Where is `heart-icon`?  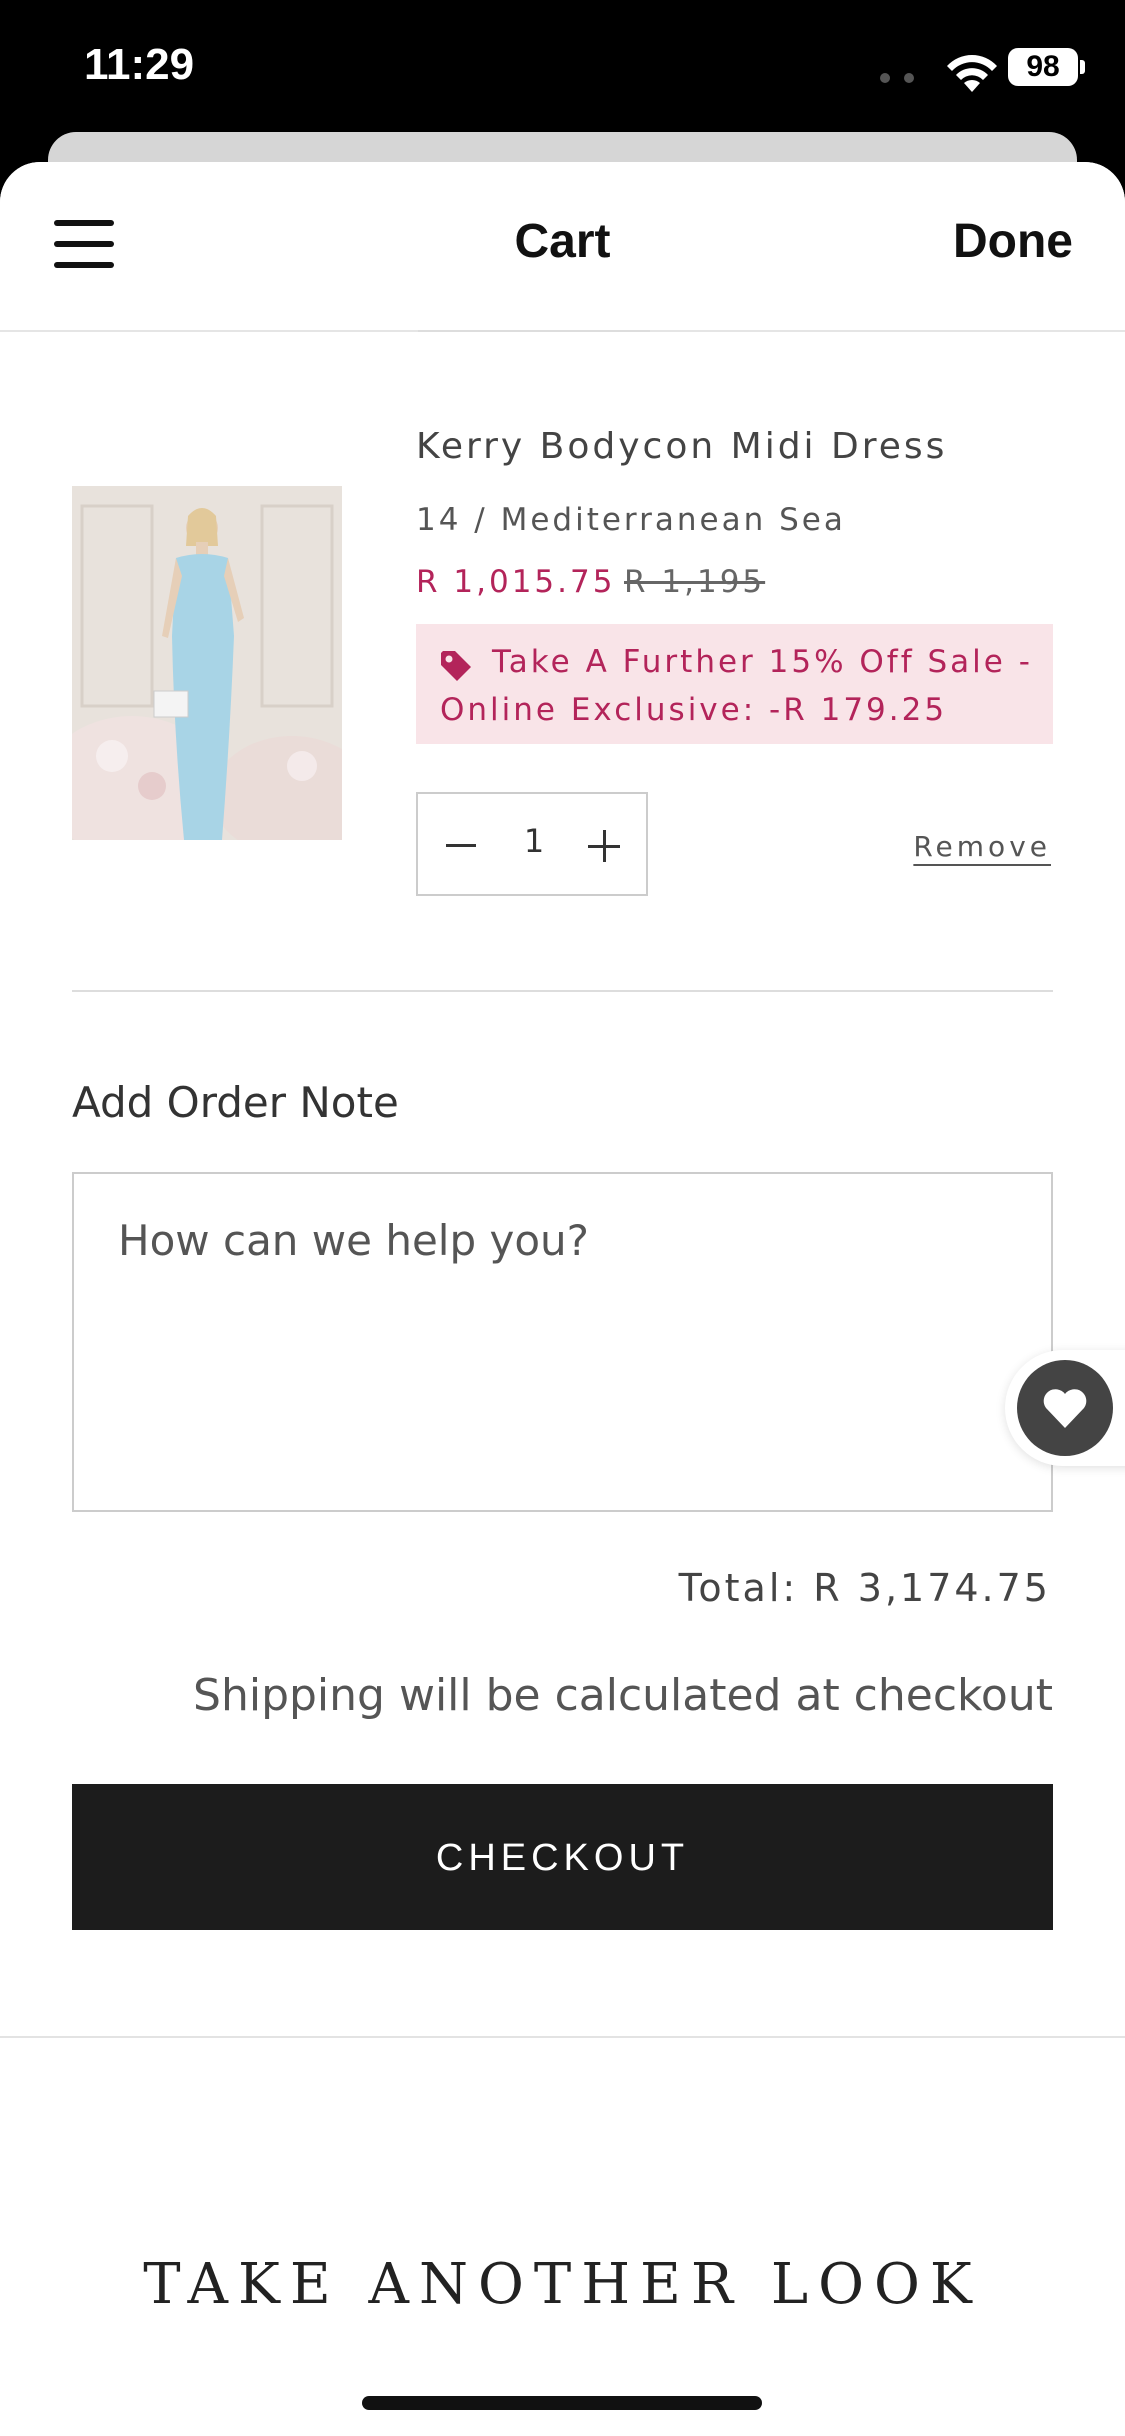 heart-icon is located at coordinates (1065, 1408).